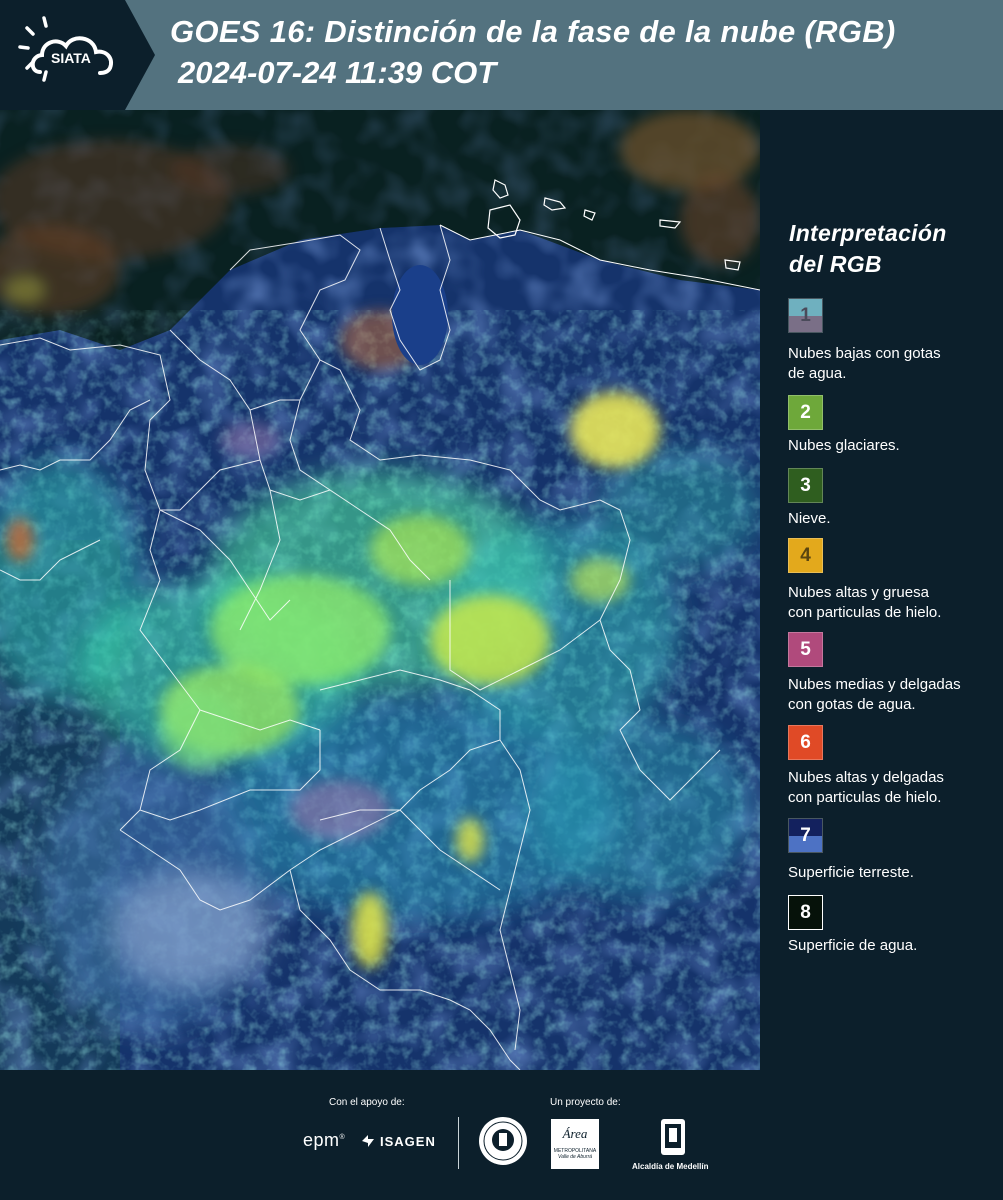  I want to click on legend-swatch-1: 1, so click(805, 315).